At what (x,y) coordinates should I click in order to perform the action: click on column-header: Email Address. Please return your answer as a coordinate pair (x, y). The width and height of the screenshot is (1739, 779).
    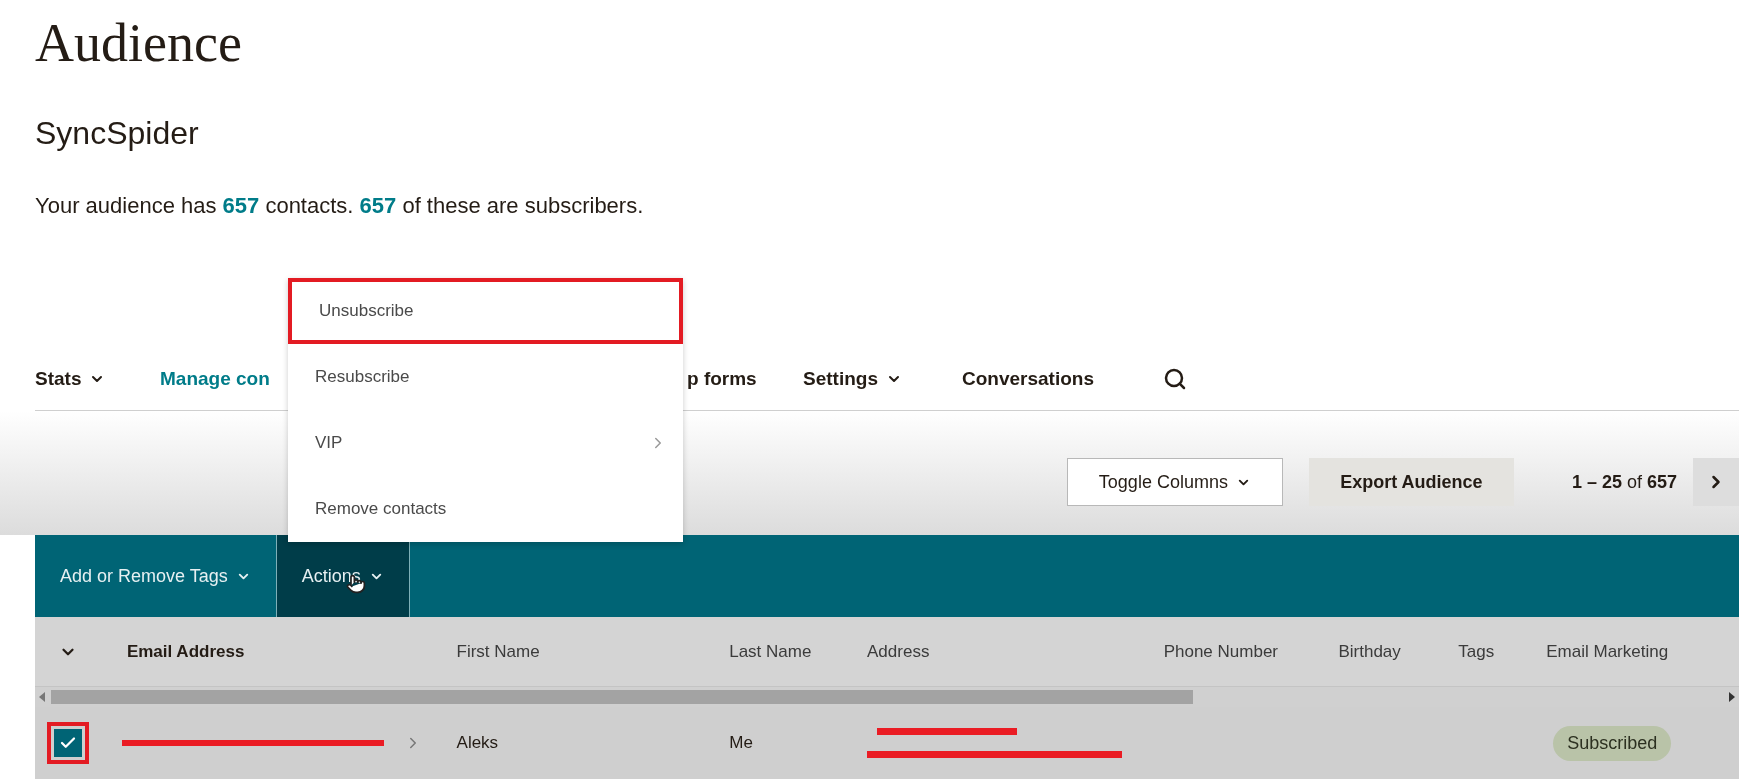
    Looking at the image, I should click on (185, 651).